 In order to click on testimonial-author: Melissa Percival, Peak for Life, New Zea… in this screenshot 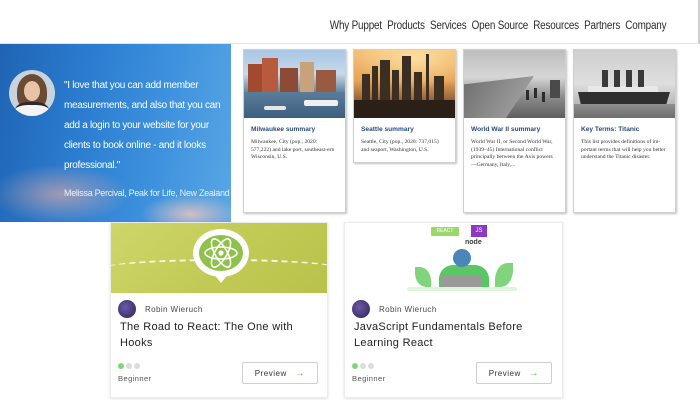, I will do `click(147, 193)`.